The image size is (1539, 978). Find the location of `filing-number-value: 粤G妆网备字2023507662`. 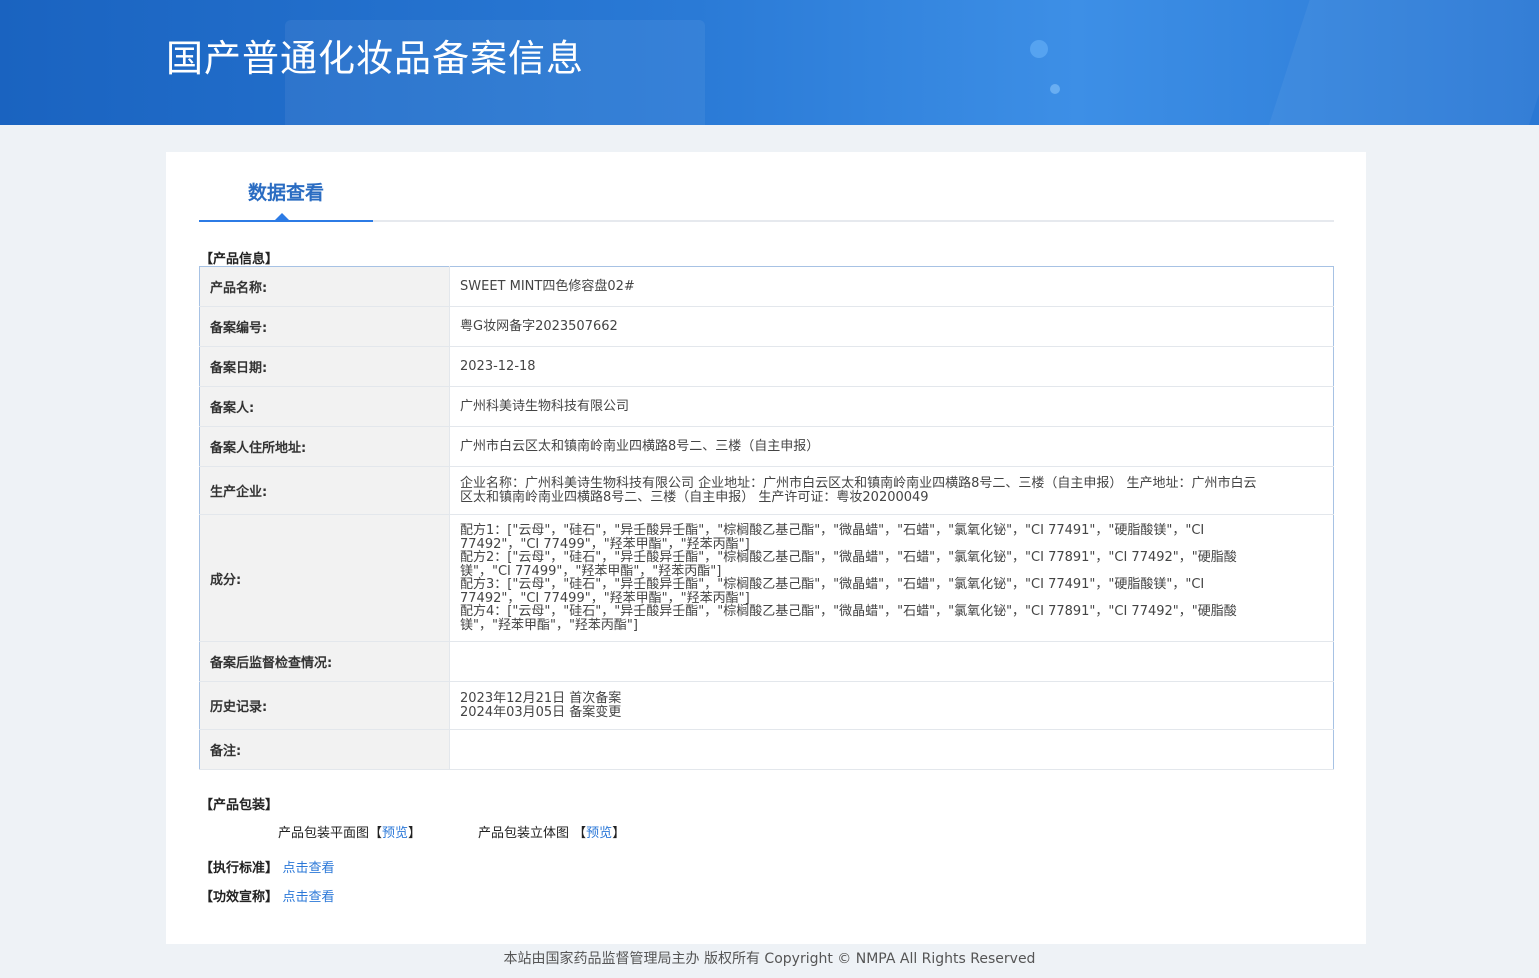

filing-number-value: 粤G妆网备字2023507662 is located at coordinates (891, 326).